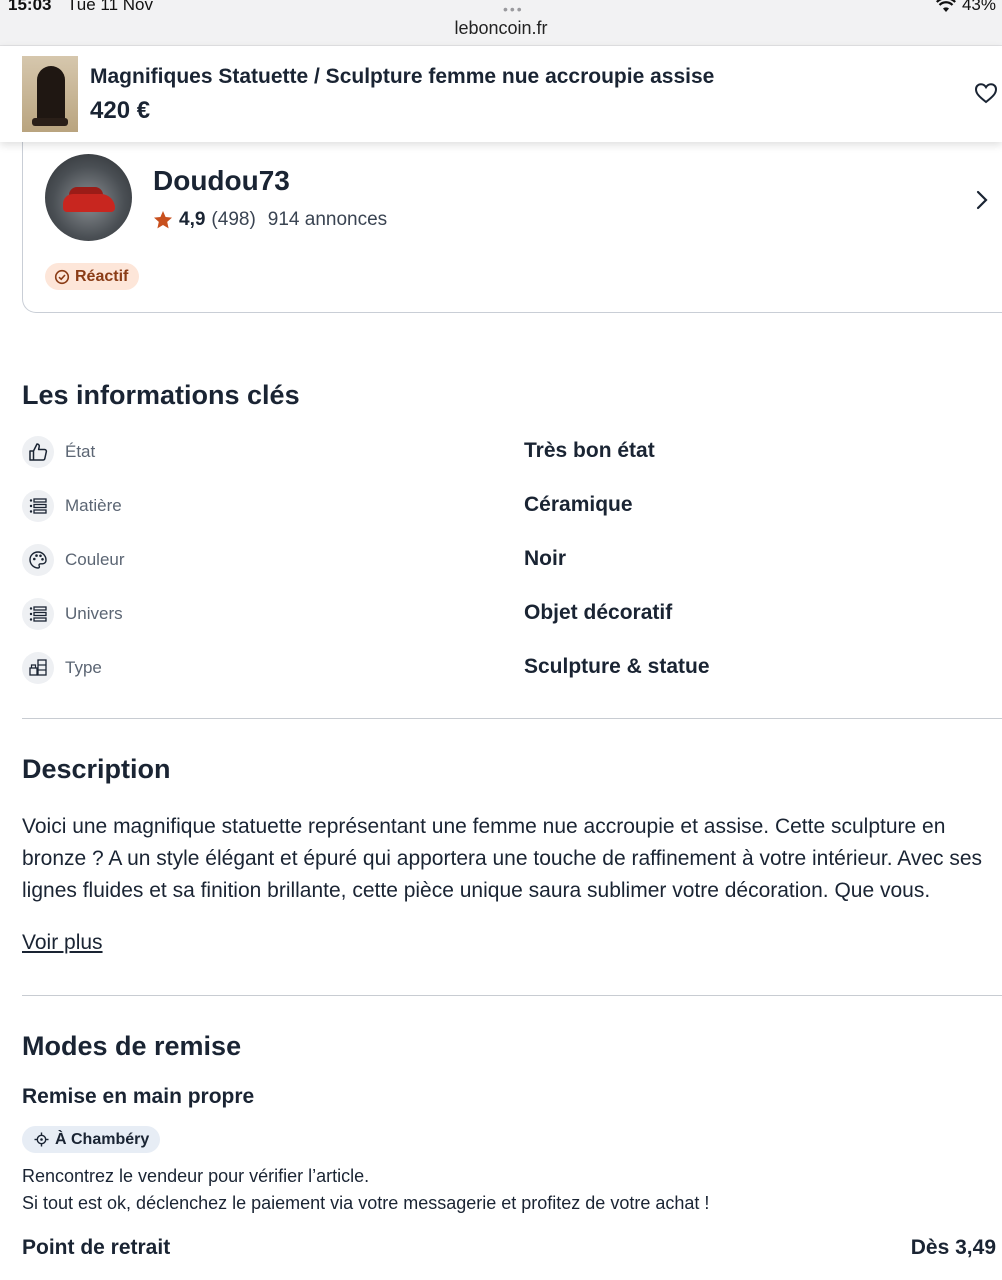 Image resolution: width=1002 pixels, height=1280 pixels. What do you see at coordinates (513, 9) in the screenshot?
I see `more-dots-icon: •••` at bounding box center [513, 9].